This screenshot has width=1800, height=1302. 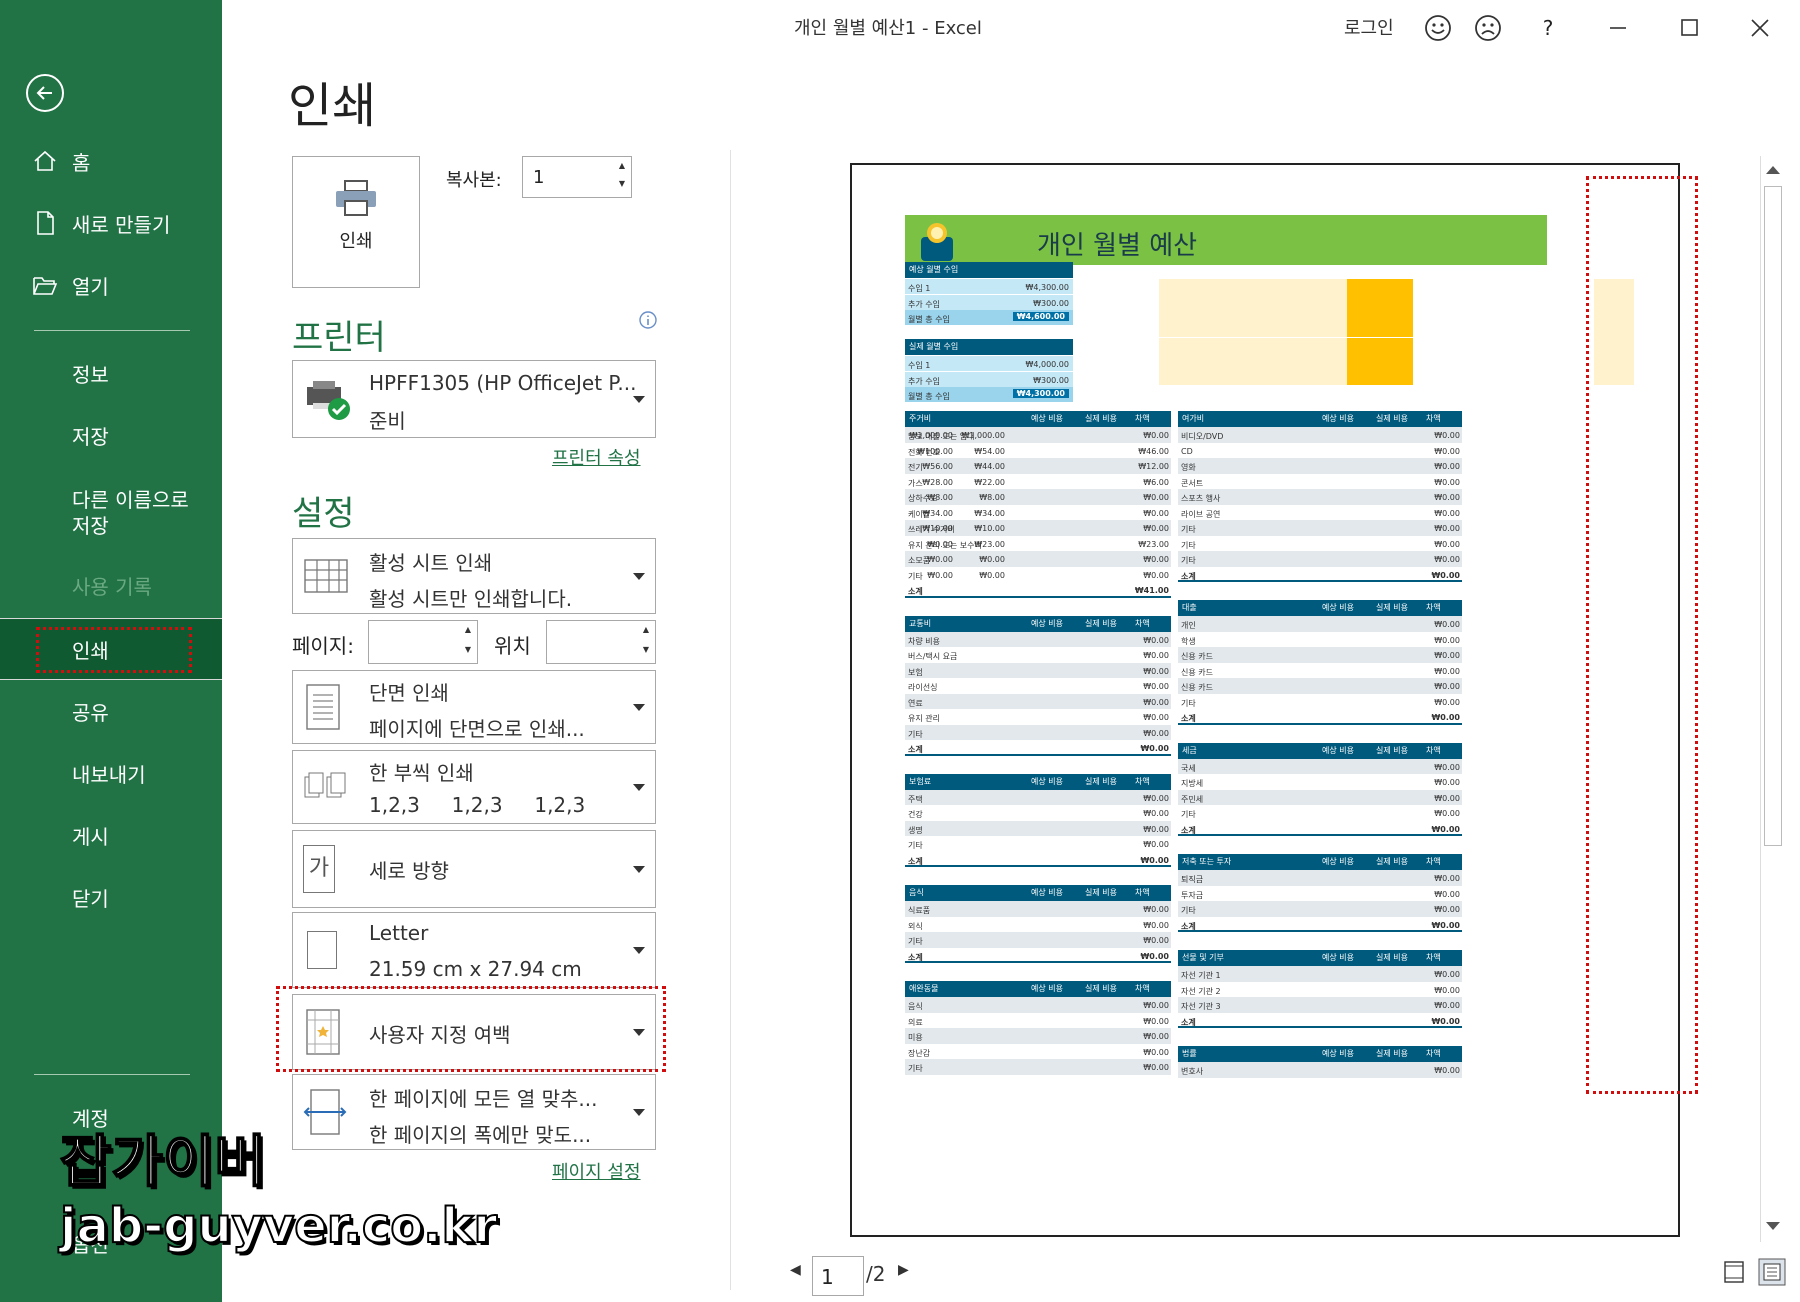 I want to click on nav-close: 닫기, so click(x=111, y=897).